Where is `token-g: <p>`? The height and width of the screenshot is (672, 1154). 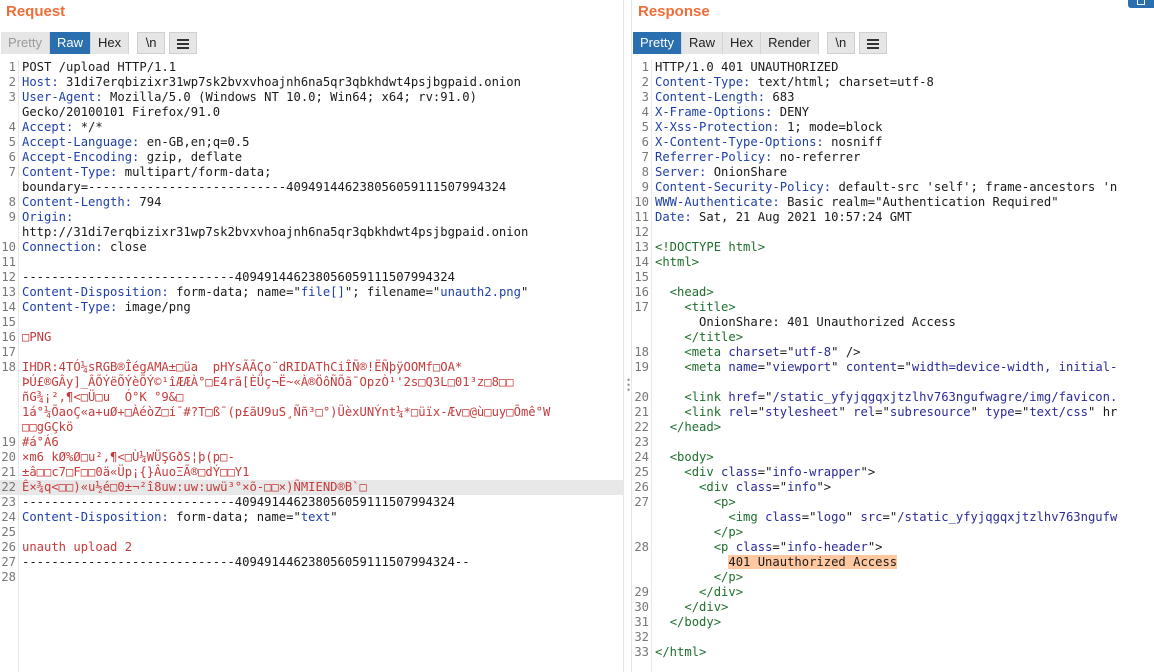
token-g: <p> is located at coordinates (724, 502).